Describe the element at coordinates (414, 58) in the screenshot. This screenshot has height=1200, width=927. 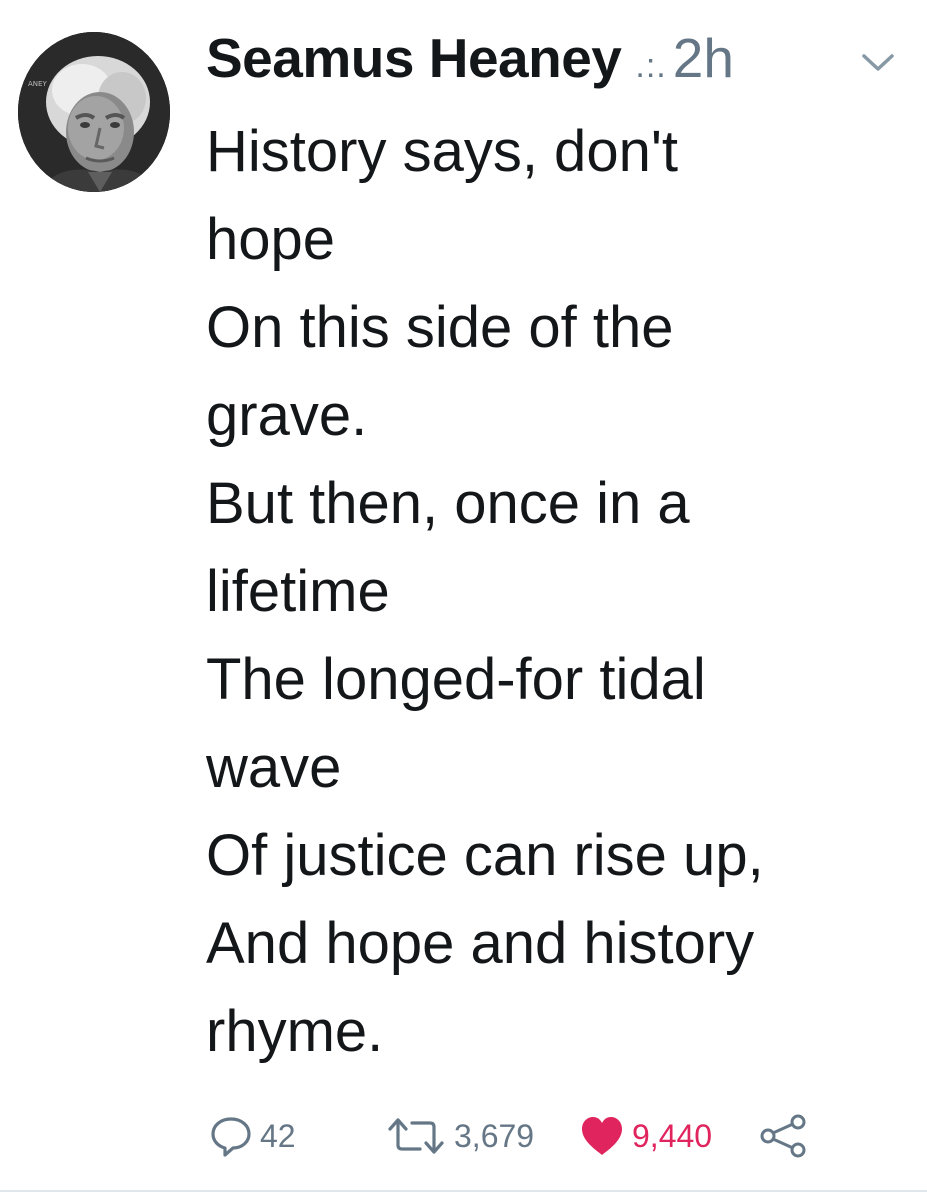
I see `author-name: Seamus Heaney` at that location.